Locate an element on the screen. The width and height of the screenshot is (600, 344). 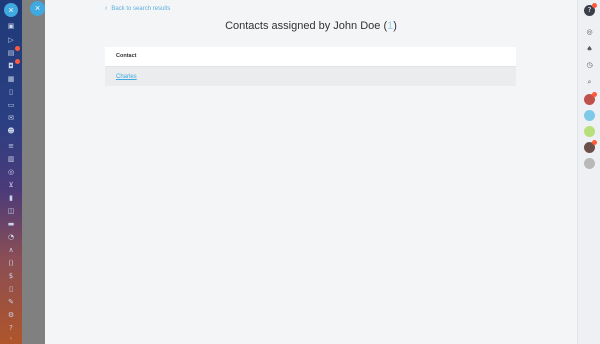
settings-icon: ◎ is located at coordinates (589, 32).